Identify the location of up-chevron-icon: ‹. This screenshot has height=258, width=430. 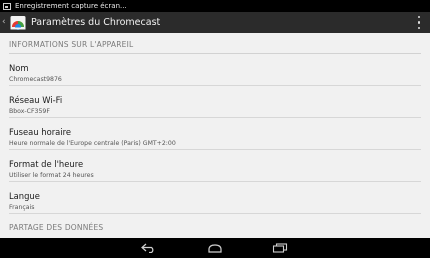
(4, 22).